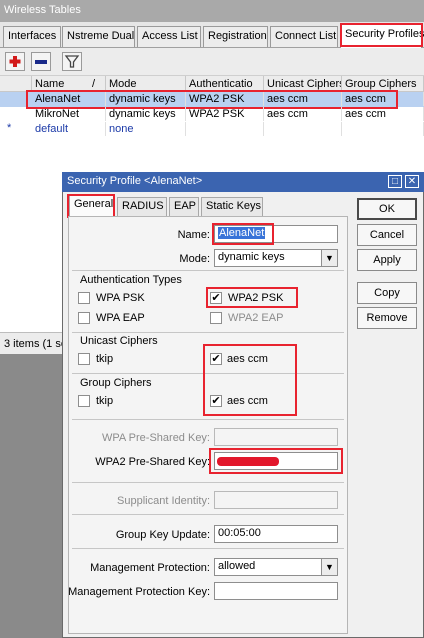  I want to click on mode-select: dynamic keys, so click(276, 258).